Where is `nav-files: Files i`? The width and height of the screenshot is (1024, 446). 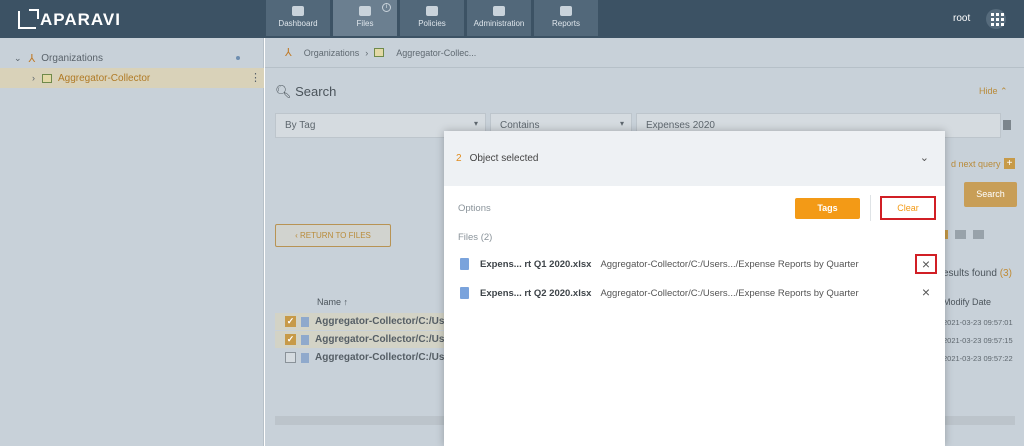
nav-files: Files i is located at coordinates (365, 18).